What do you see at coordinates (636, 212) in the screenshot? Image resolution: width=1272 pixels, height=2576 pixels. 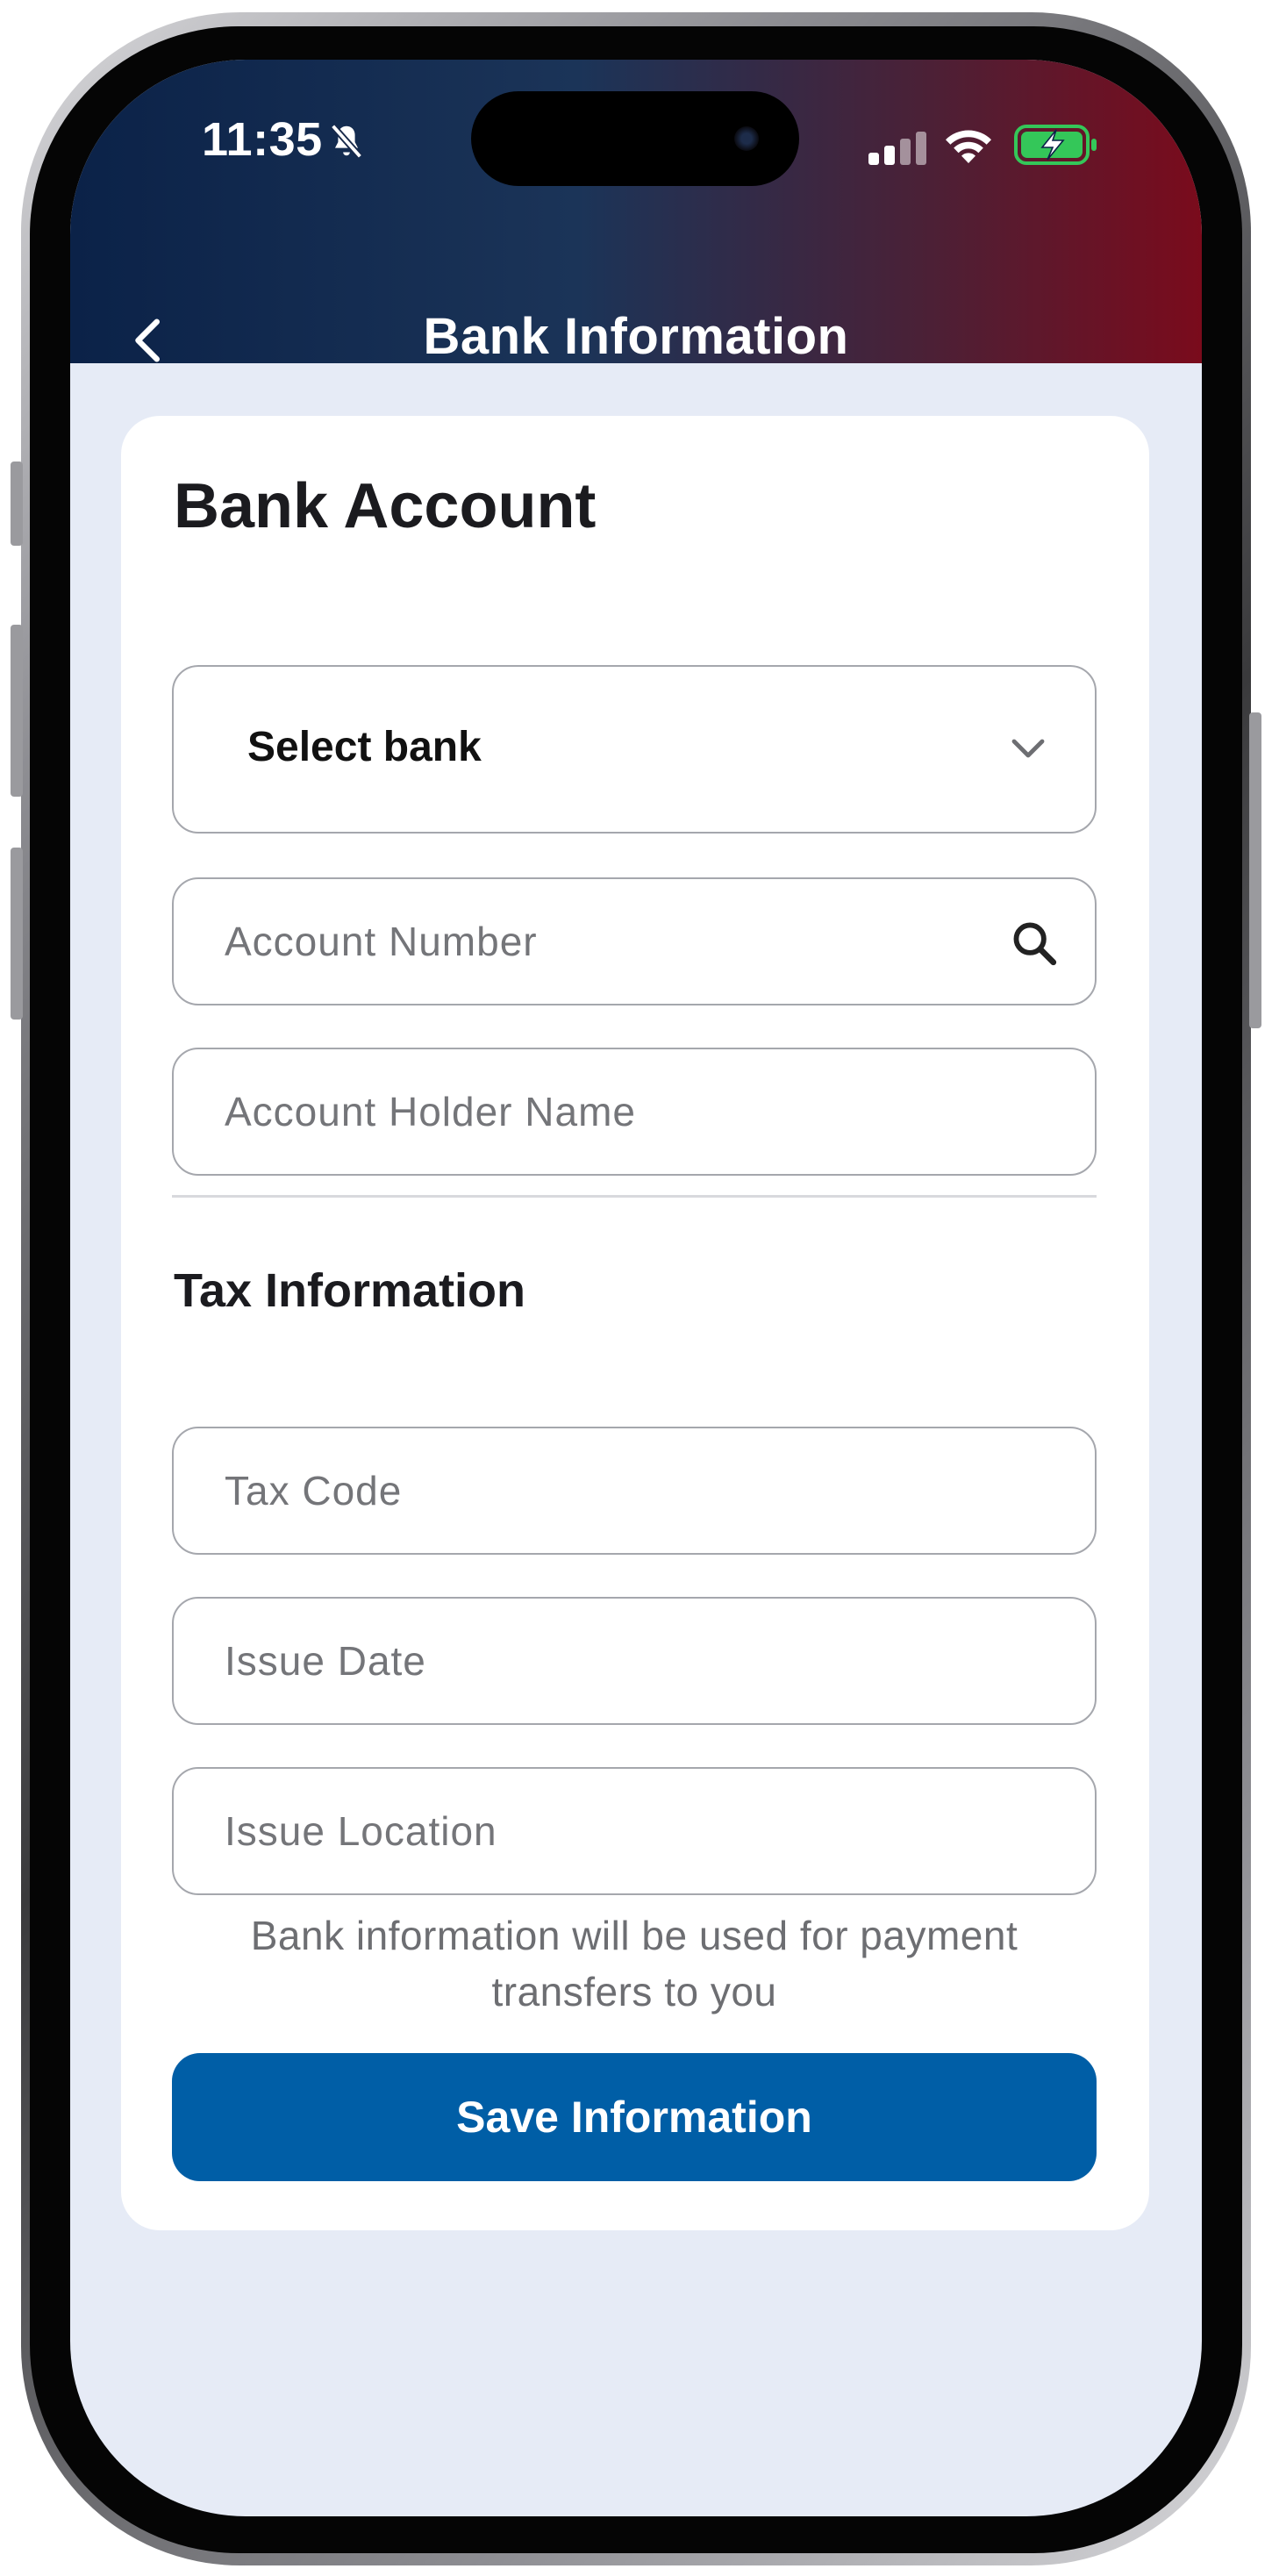 I see `header-bar: 11:35 Bank Information` at bounding box center [636, 212].